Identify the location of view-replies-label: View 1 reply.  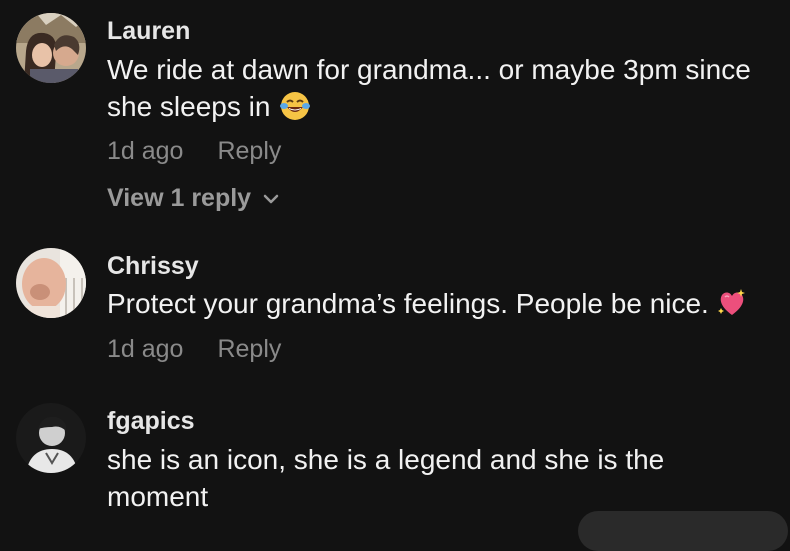
(179, 198).